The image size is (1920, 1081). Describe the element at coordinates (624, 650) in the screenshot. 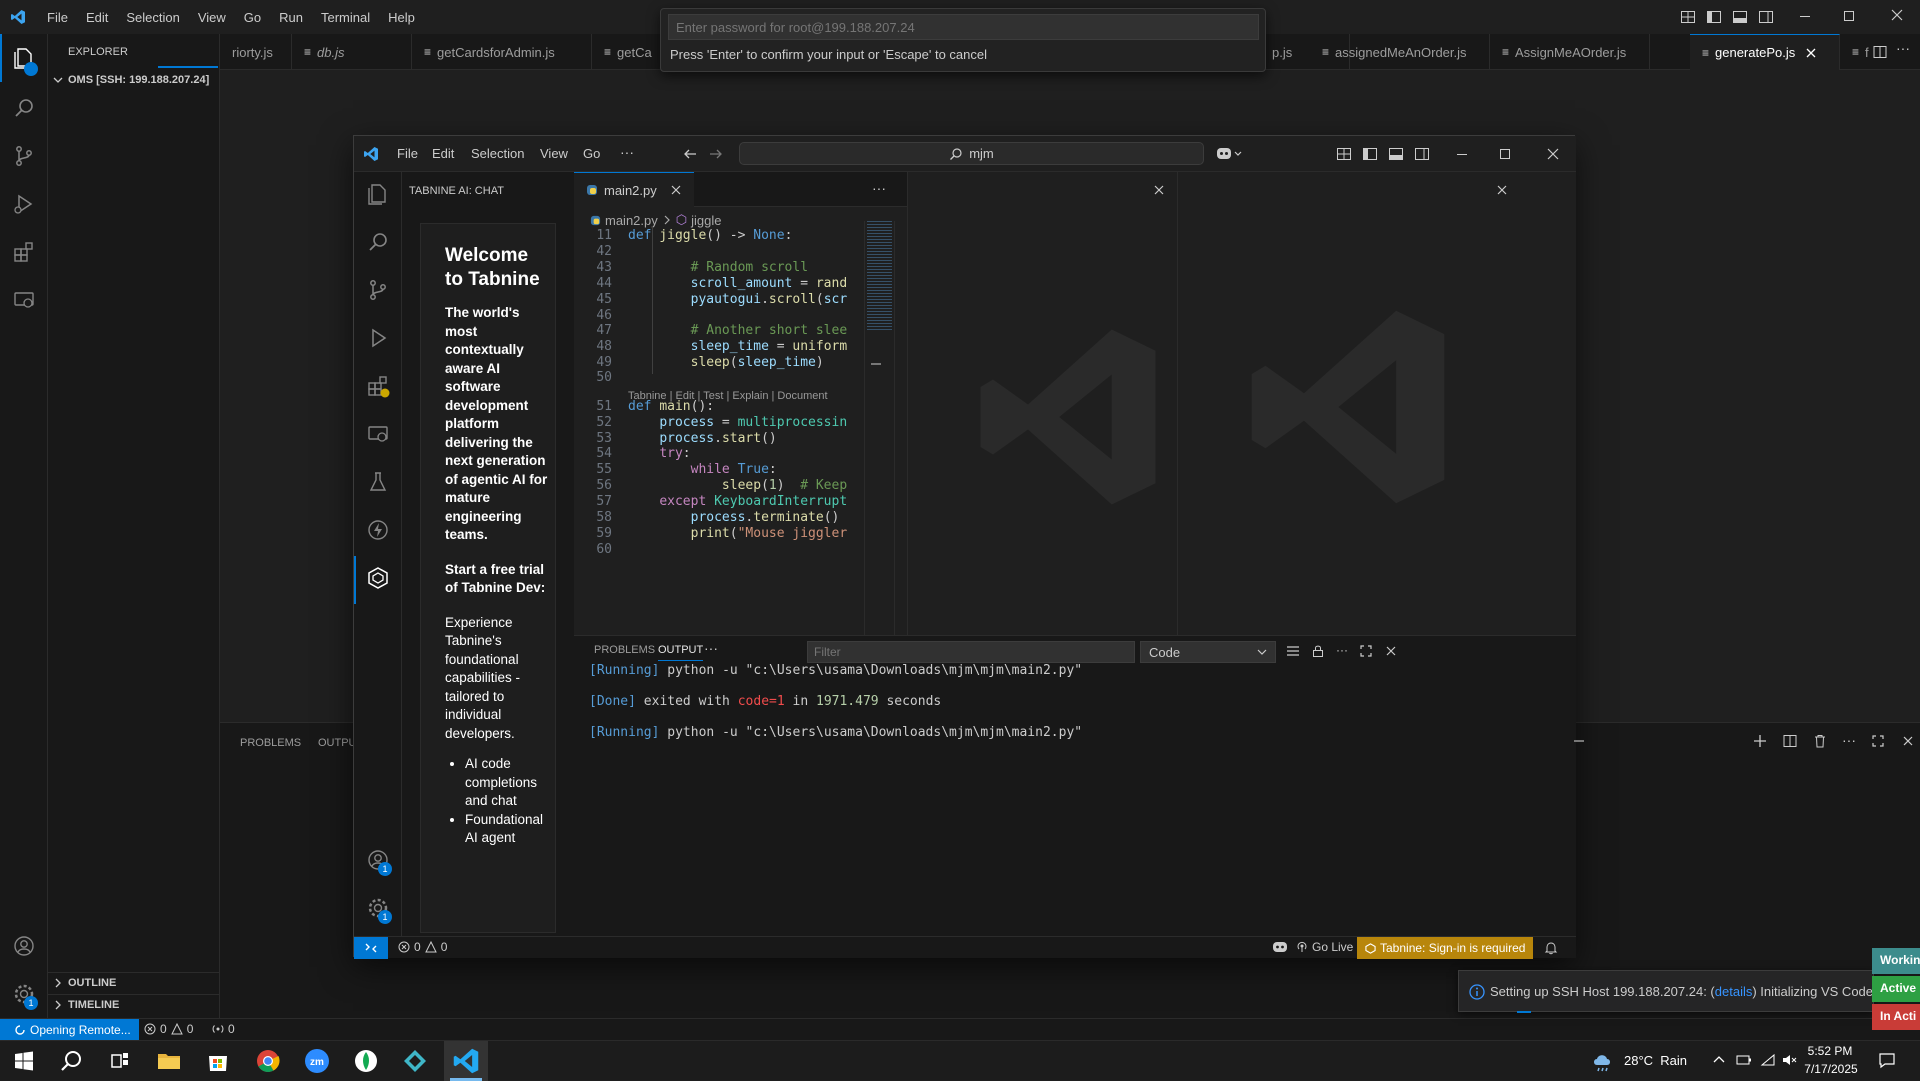

I see `panel-tab-problems: PROBLEMS` at that location.